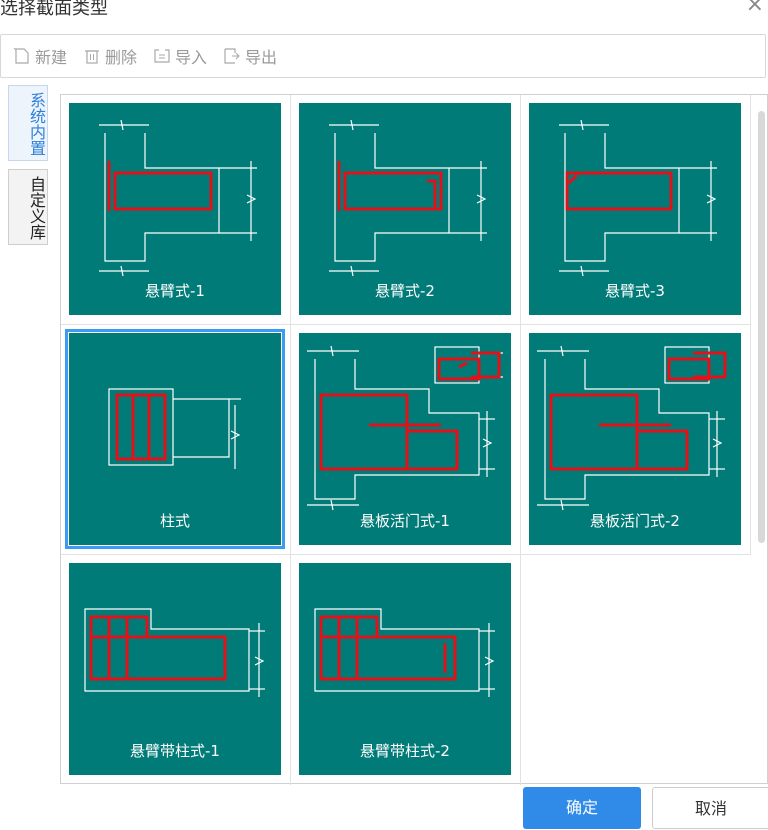  What do you see at coordinates (28, 123) in the screenshot?
I see `tab-system-builtin: 系统内置` at bounding box center [28, 123].